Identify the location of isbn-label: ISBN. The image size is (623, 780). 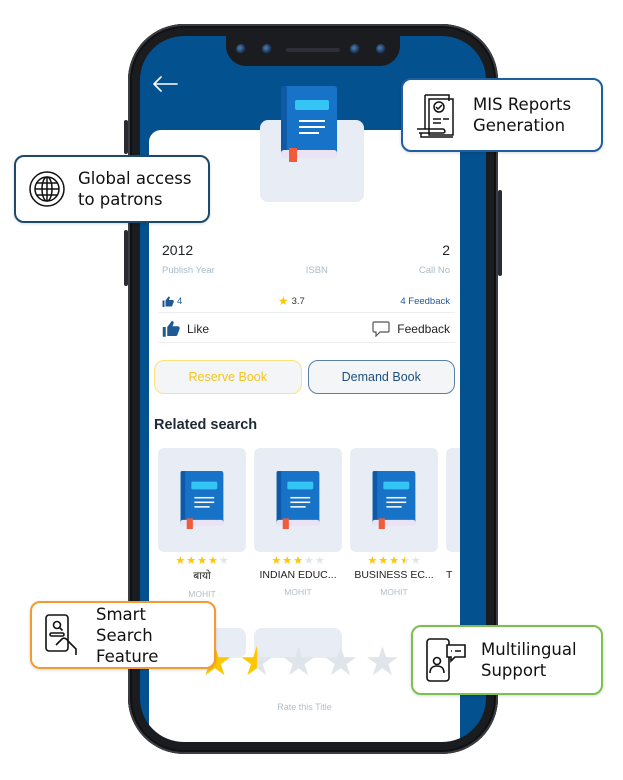
(316, 270).